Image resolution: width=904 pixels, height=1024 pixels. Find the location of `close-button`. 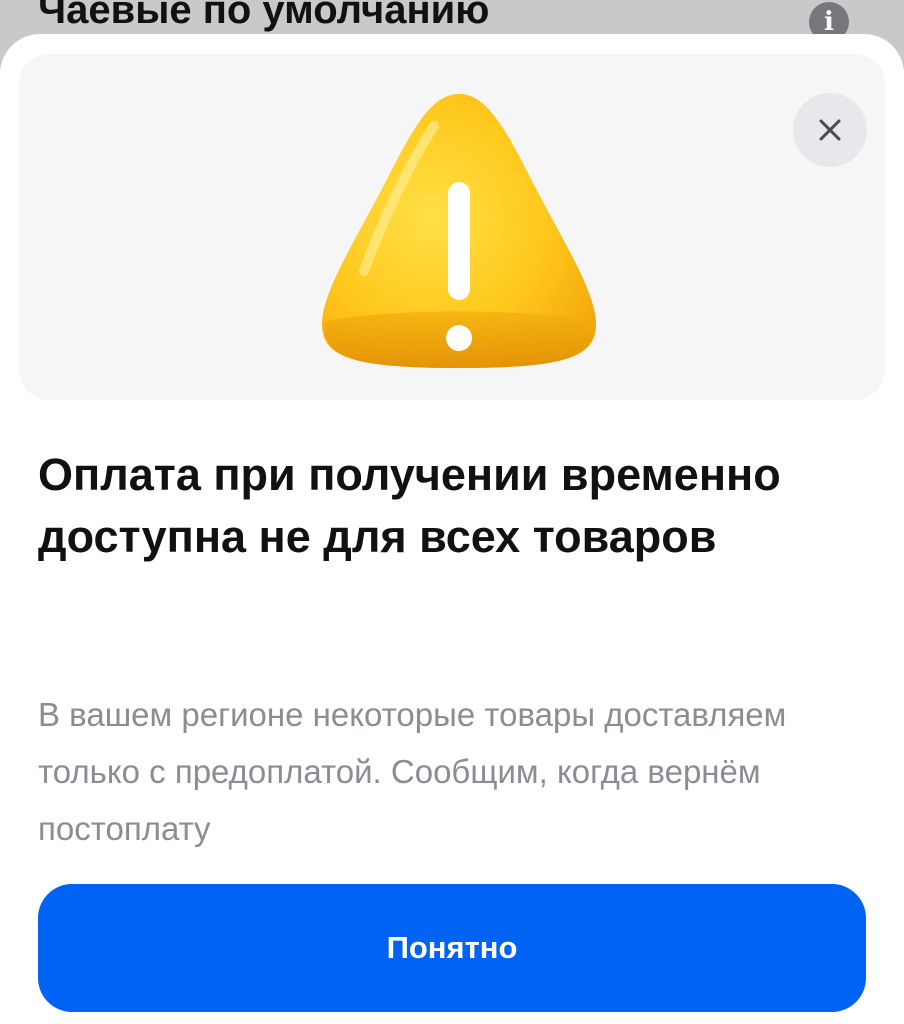

close-button is located at coordinates (830, 130).